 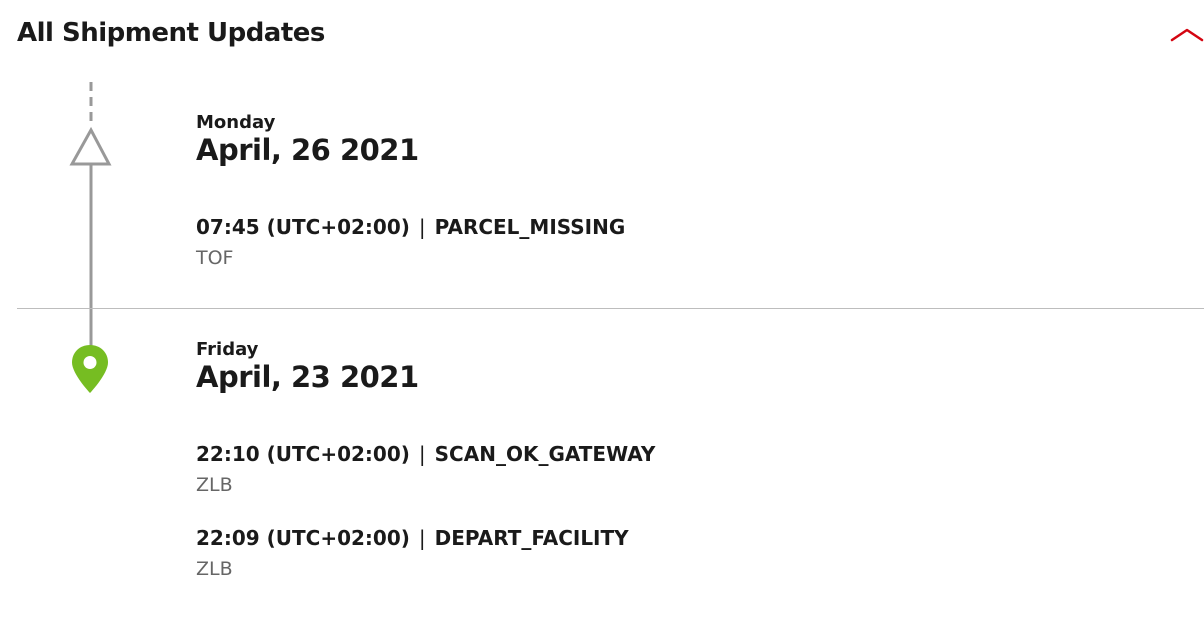 What do you see at coordinates (596, 242) in the screenshot?
I see `shipment-event: 07:45 (UTC+02:00) | PARCEL_MISSING TOF` at bounding box center [596, 242].